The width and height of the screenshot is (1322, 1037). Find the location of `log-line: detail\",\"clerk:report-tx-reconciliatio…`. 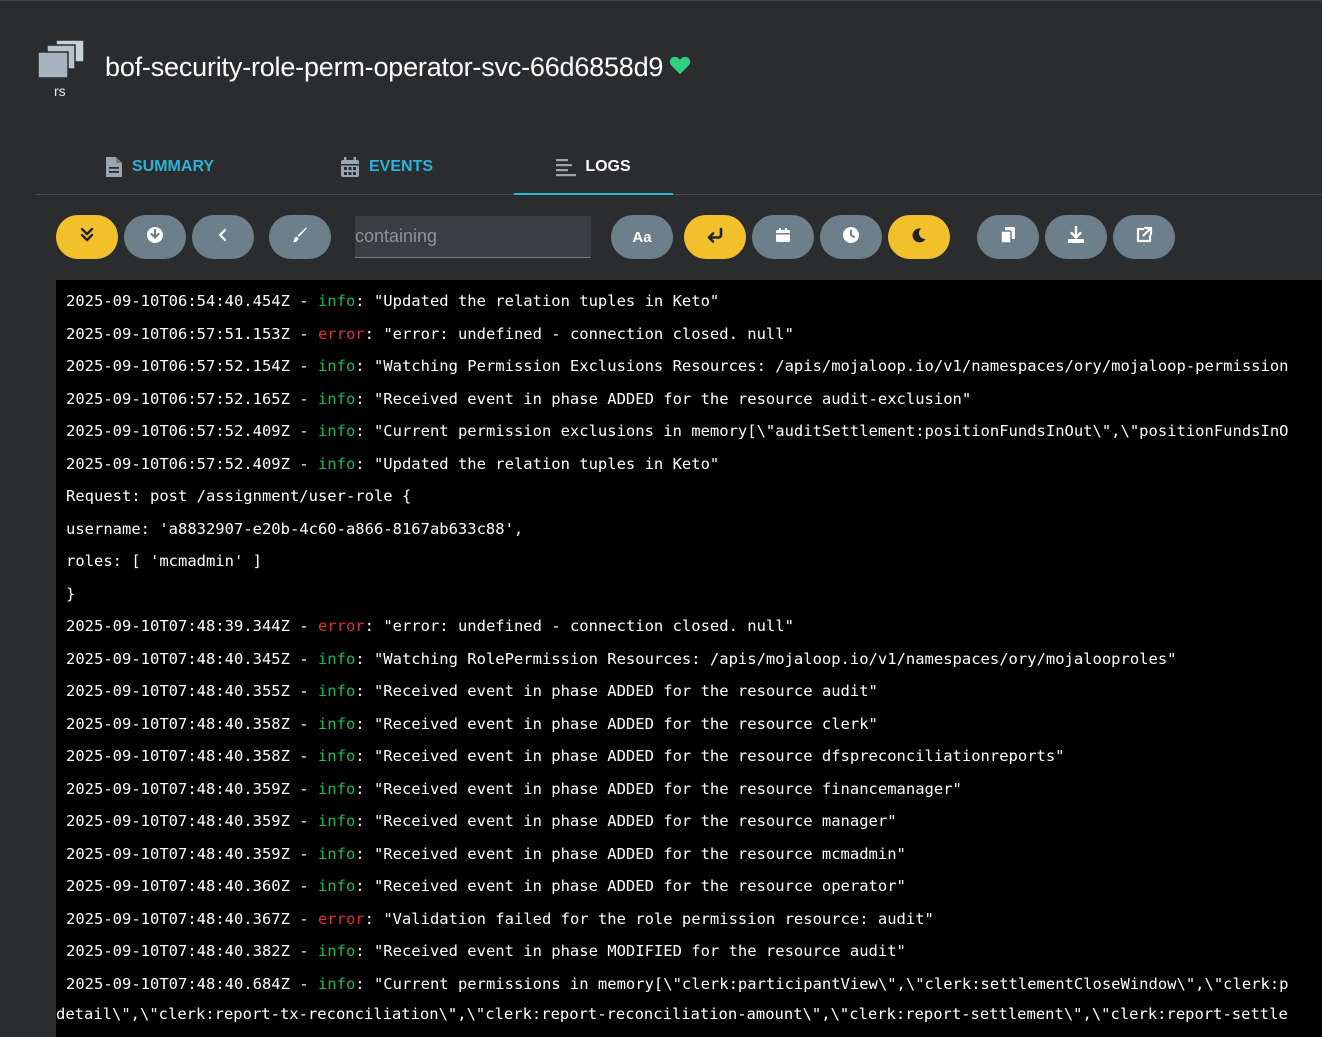

log-line: detail\",\"clerk:report-tx-reconciliatio… is located at coordinates (672, 1014).